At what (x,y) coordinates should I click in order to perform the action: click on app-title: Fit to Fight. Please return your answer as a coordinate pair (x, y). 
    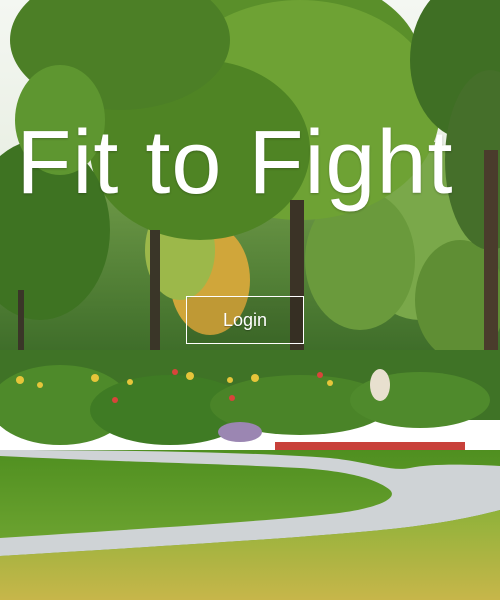
    Looking at the image, I should click on (235, 163).